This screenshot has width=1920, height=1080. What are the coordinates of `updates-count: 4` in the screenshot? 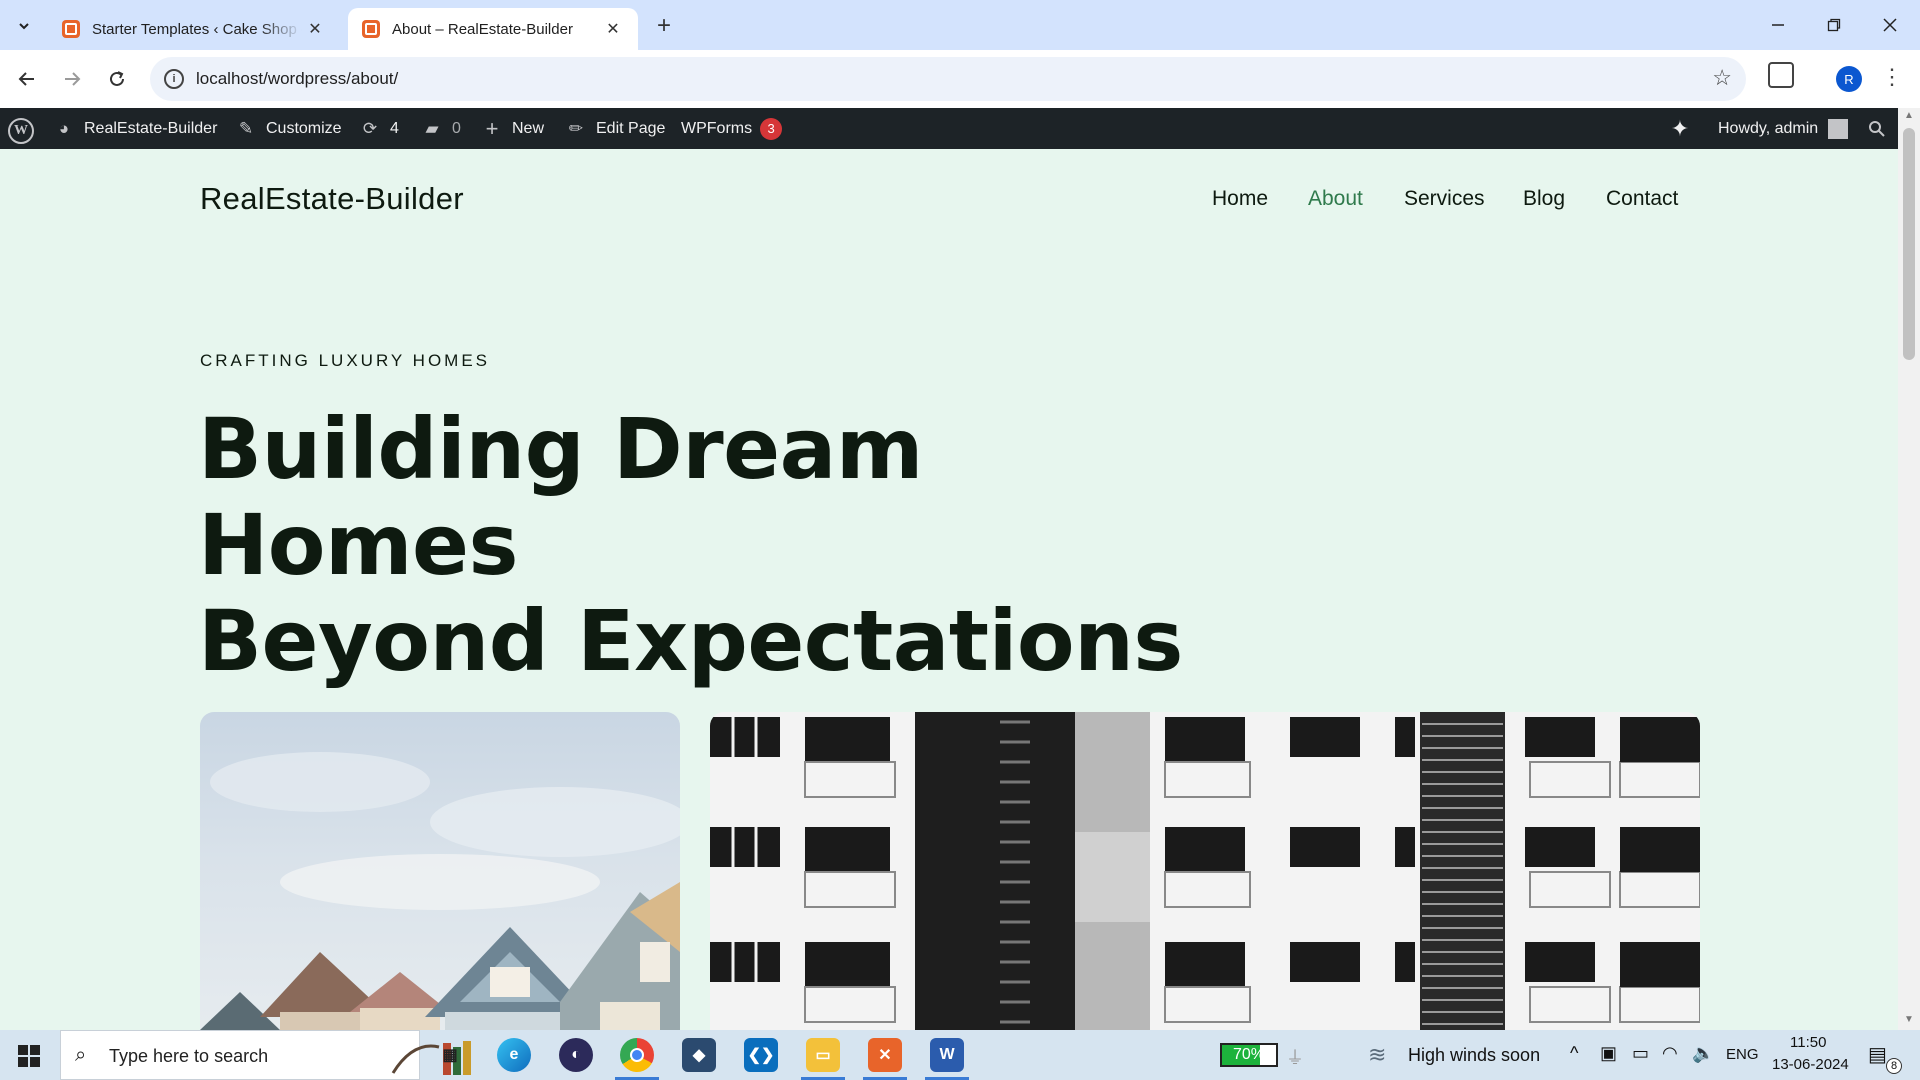 It's located at (394, 128).